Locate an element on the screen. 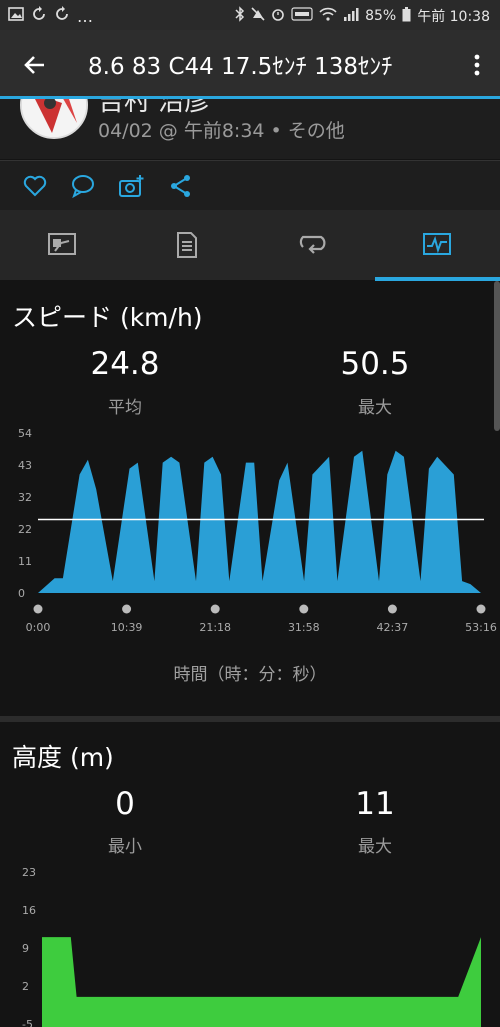 The width and height of the screenshot is (500, 1027). elevation-y-tick: 23 is located at coordinates (29, 872).